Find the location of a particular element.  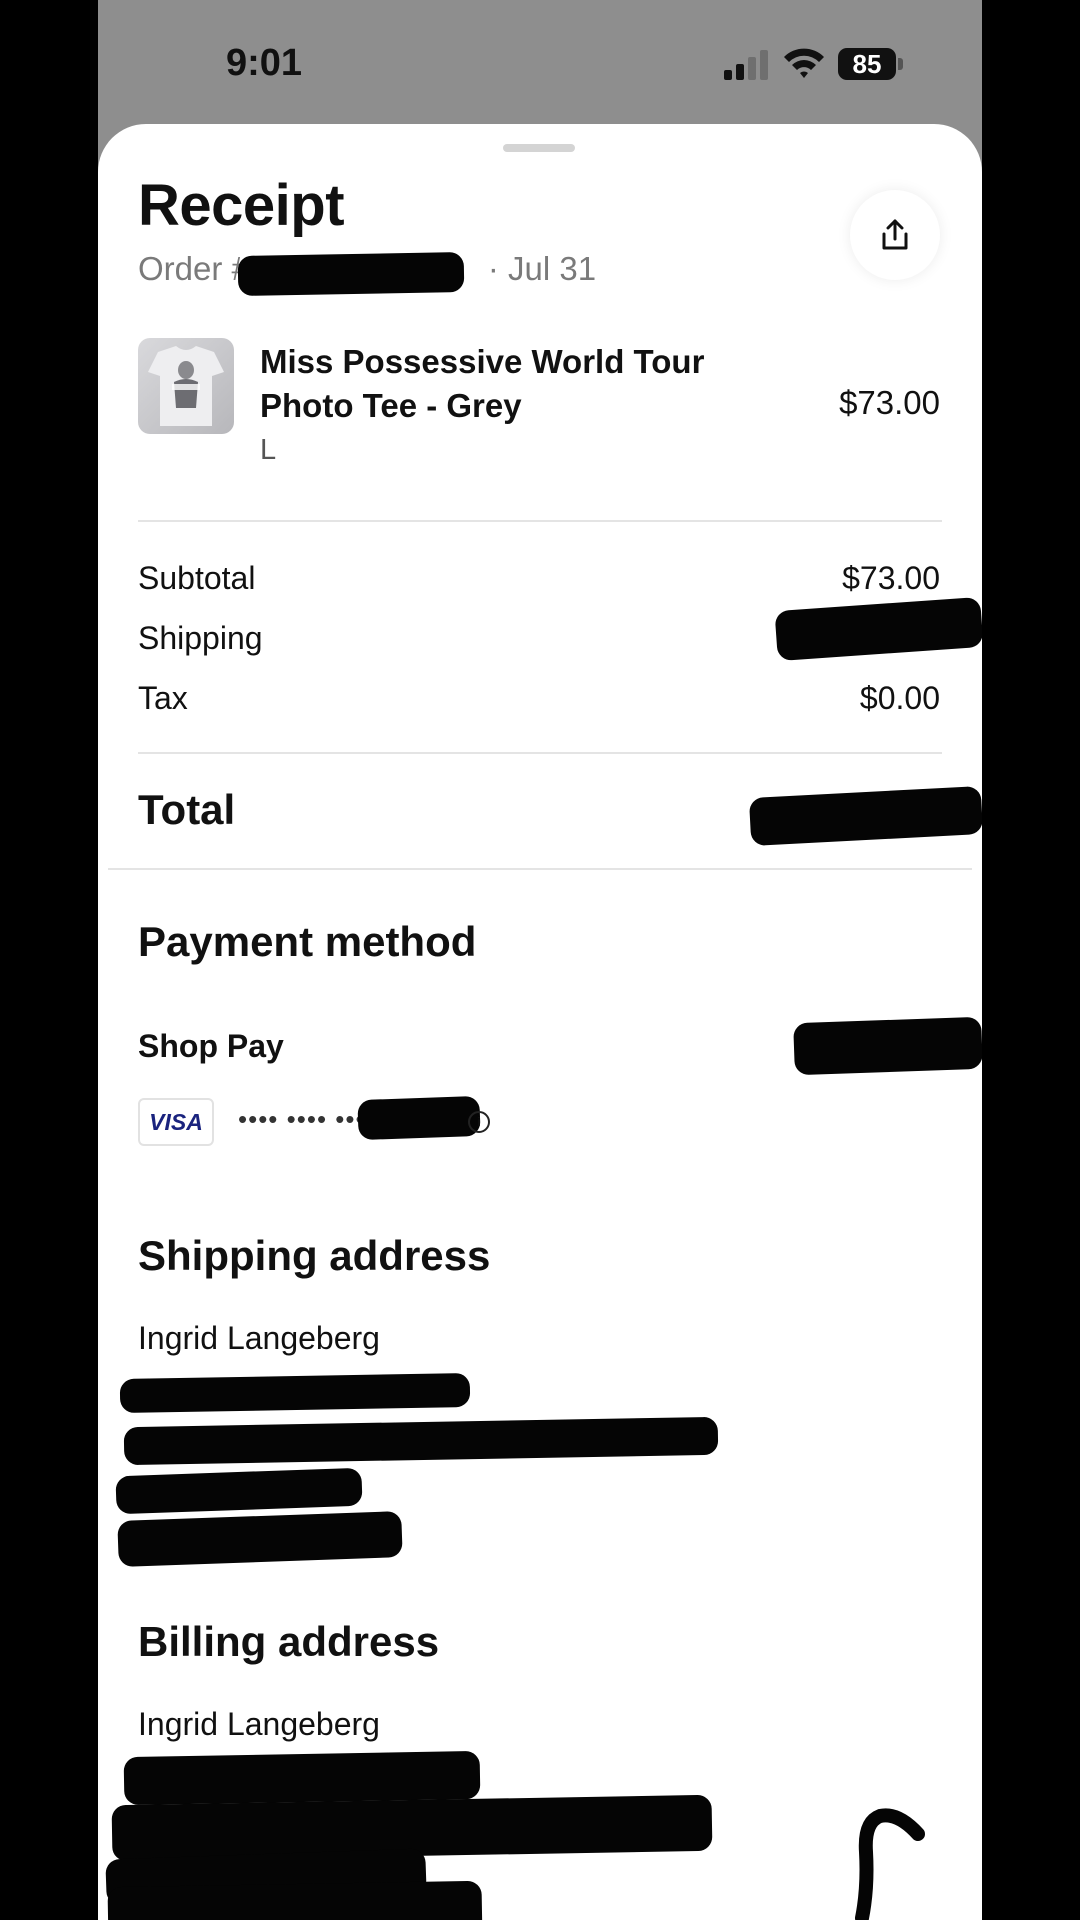

status-time: 9:01 is located at coordinates (264, 63).